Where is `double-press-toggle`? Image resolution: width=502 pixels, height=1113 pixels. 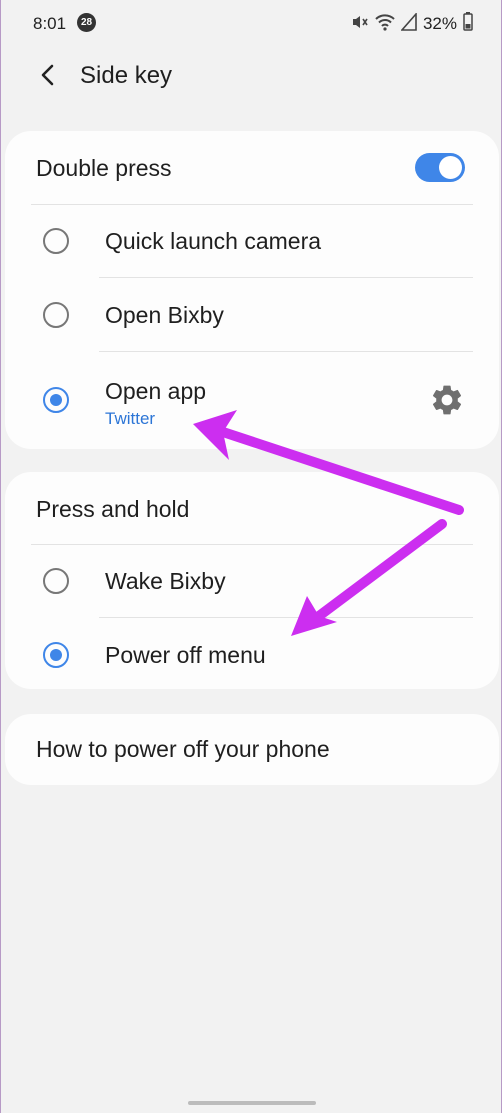
double-press-toggle is located at coordinates (440, 167).